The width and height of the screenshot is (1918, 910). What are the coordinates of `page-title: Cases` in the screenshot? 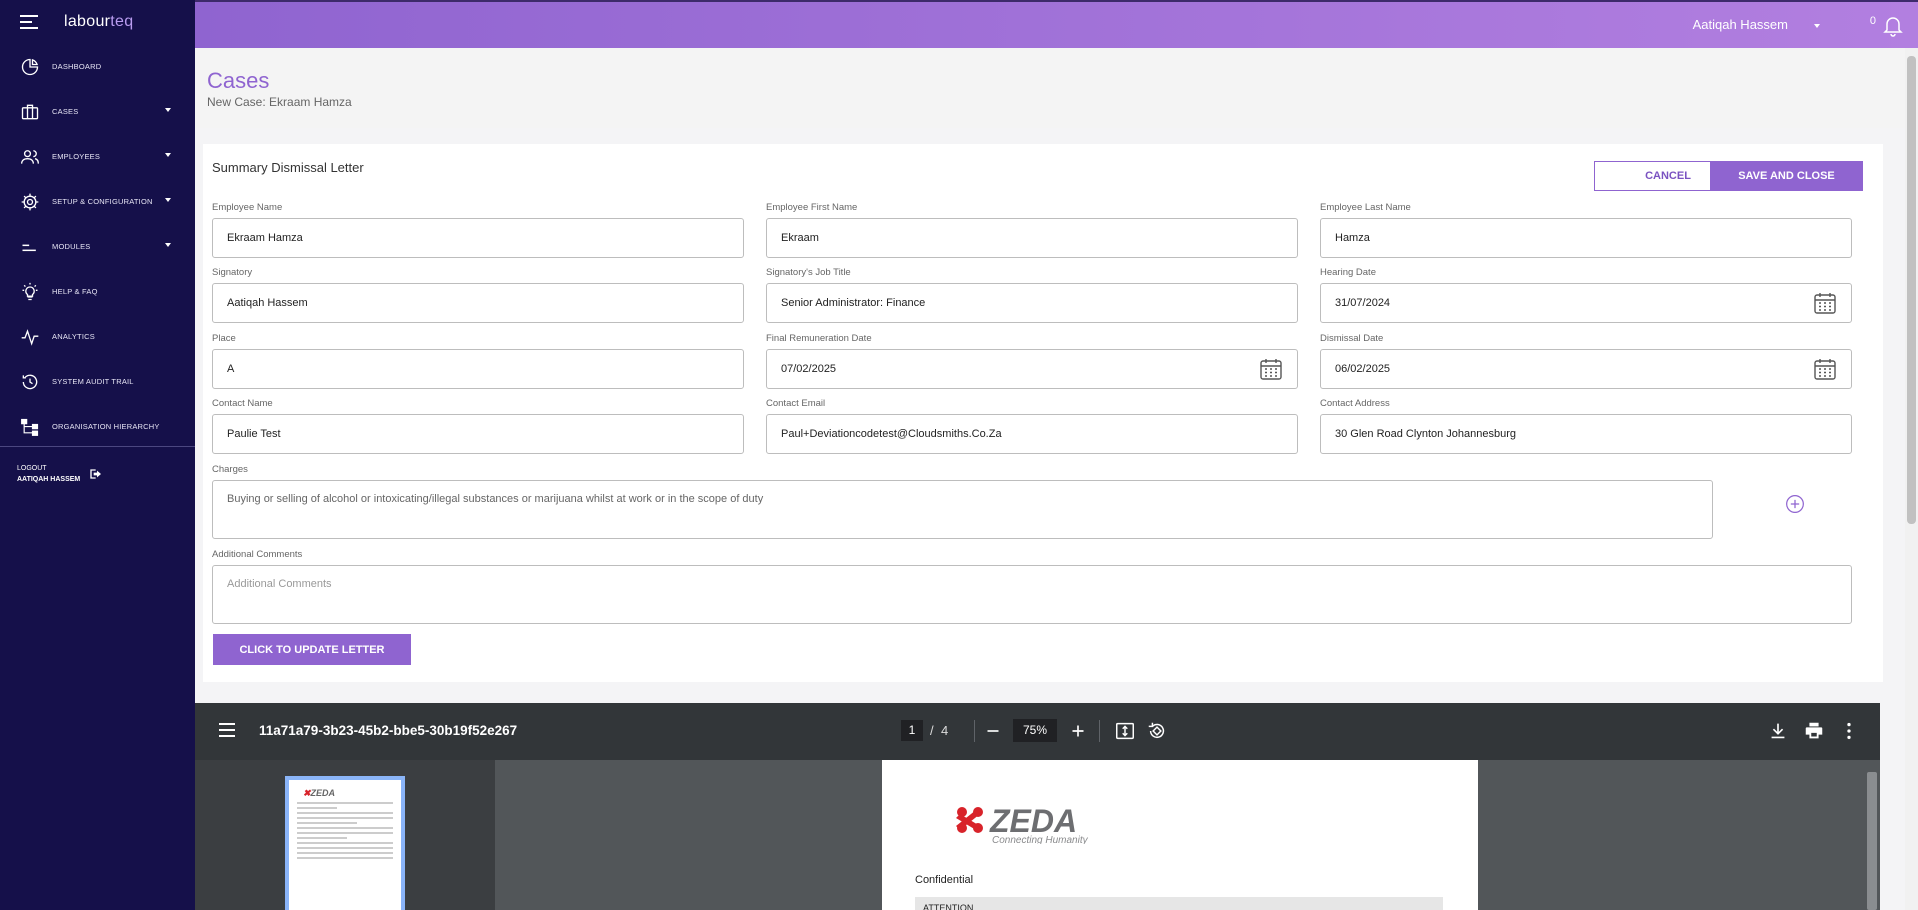 It's located at (238, 80).